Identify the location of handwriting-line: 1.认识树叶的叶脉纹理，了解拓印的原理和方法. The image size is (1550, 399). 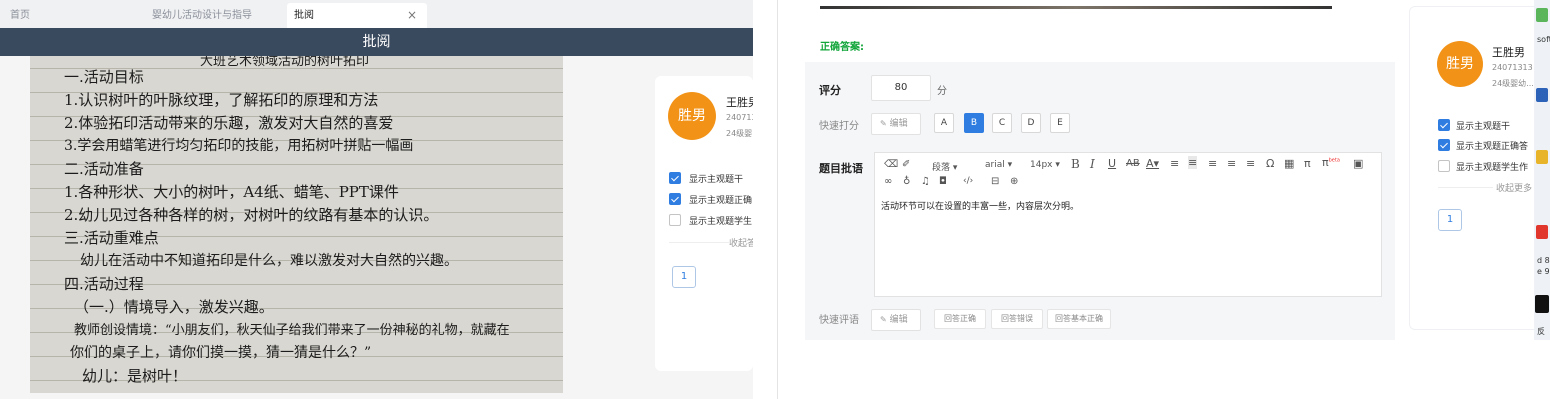
(221, 100).